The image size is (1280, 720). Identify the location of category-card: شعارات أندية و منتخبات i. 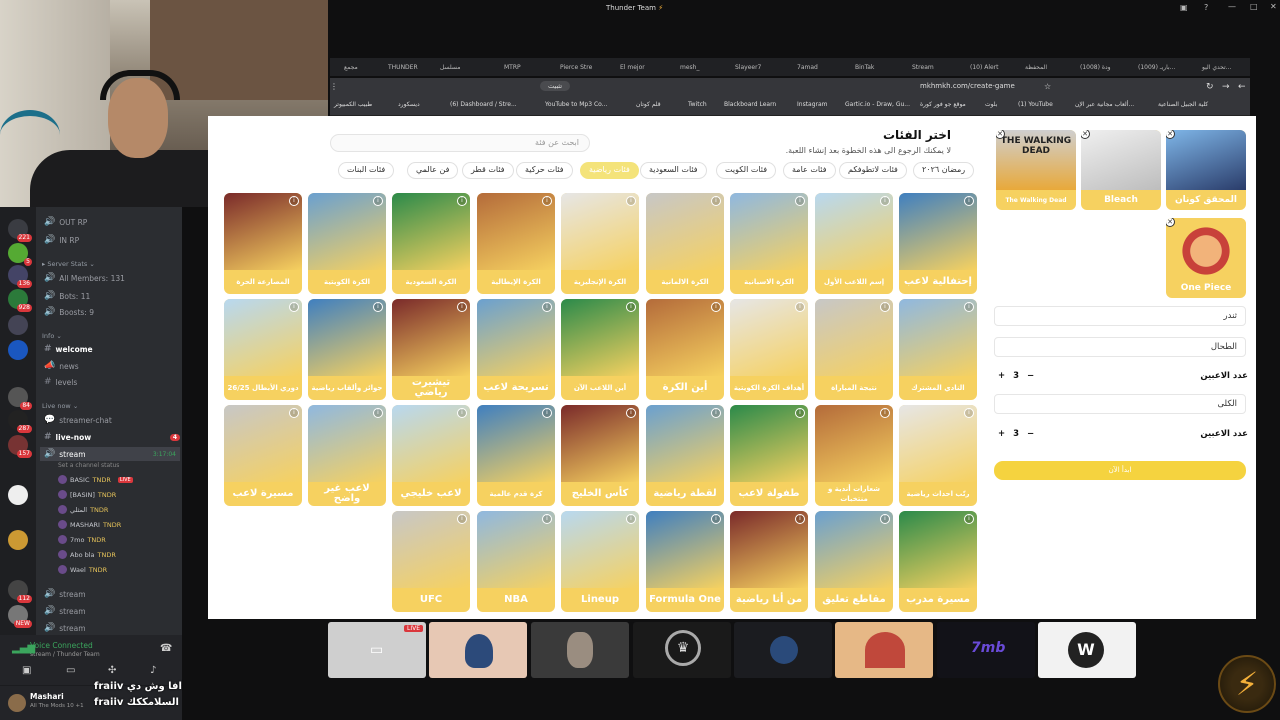
(854, 455).